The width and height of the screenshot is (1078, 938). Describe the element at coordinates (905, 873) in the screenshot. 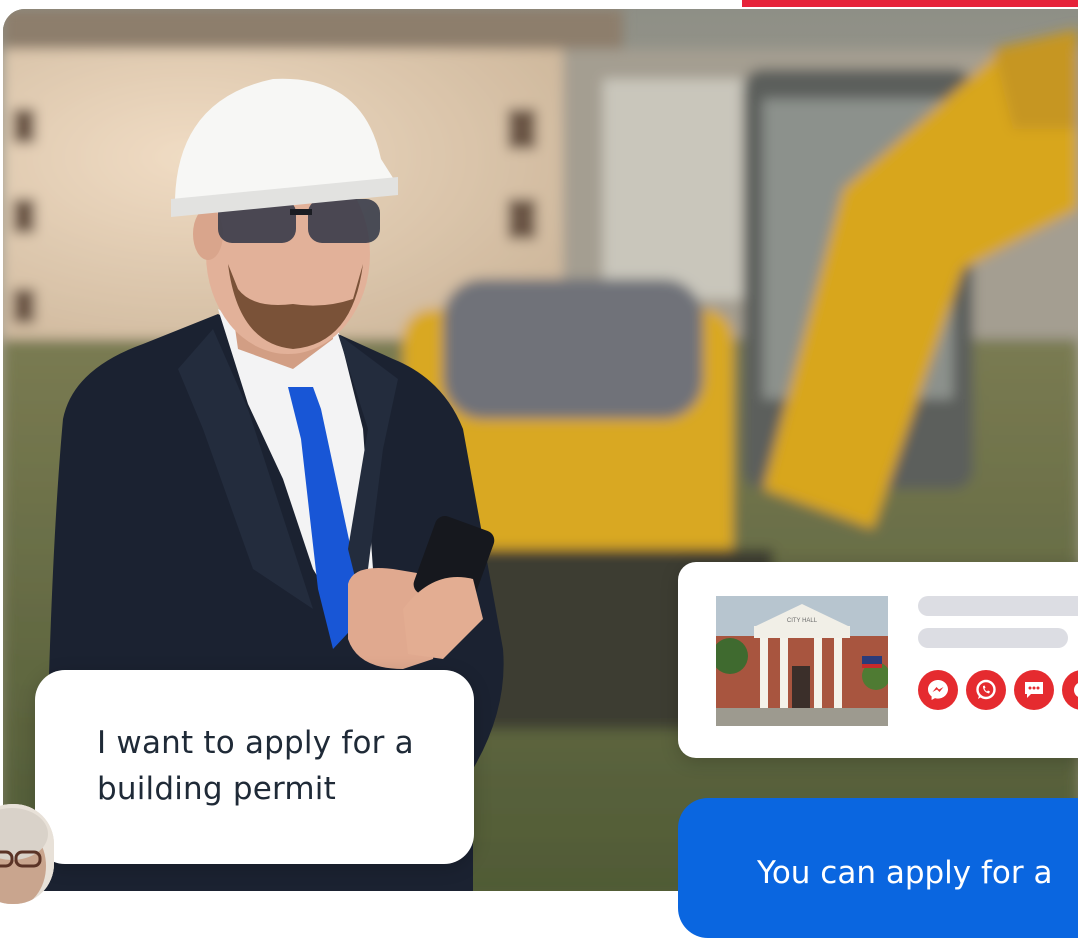

I see `bot-message-text: You can apply for a` at that location.